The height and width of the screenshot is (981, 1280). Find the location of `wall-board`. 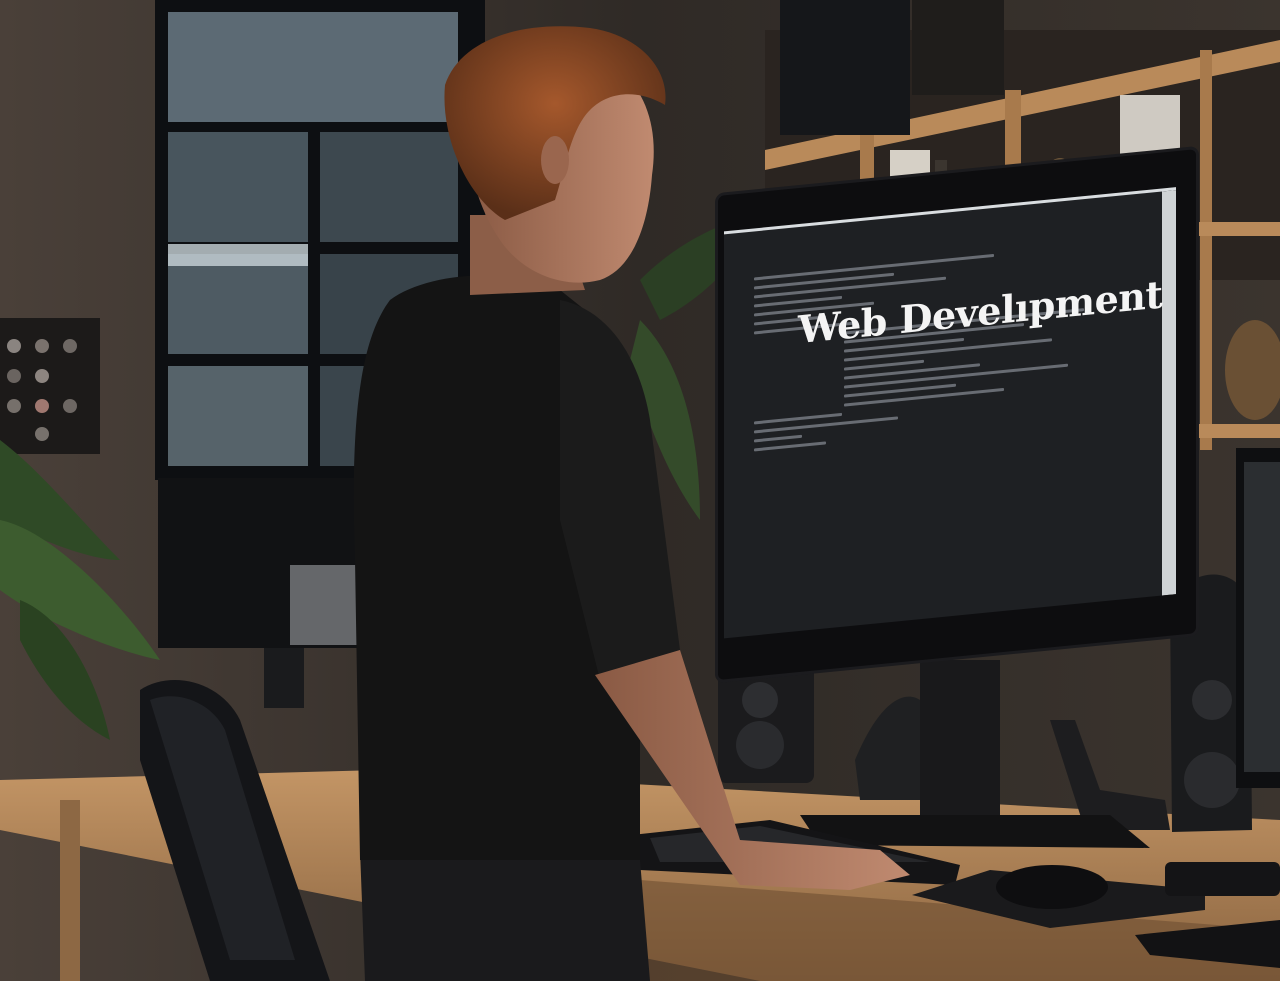

wall-board is located at coordinates (50, 386).